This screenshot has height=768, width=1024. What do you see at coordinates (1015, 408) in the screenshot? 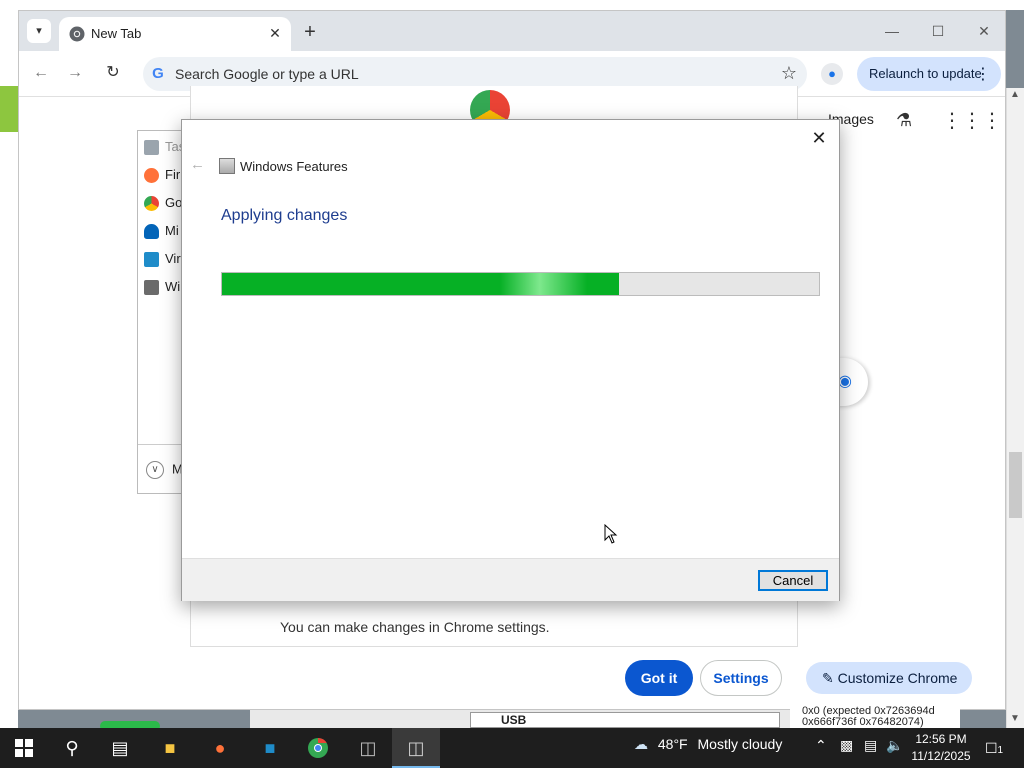
I see `page-scrollbar` at bounding box center [1015, 408].